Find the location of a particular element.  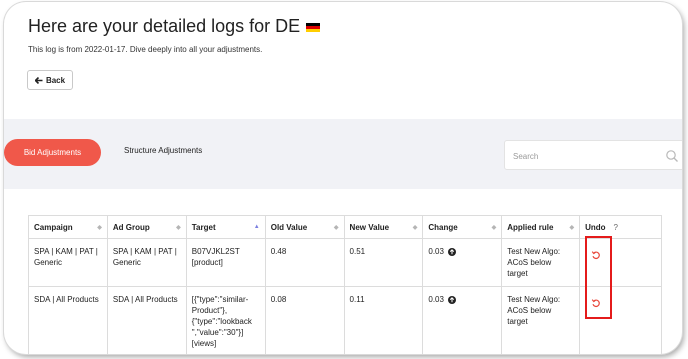

tab-structure-adjustments: Structure Adjustments is located at coordinates (163, 150).